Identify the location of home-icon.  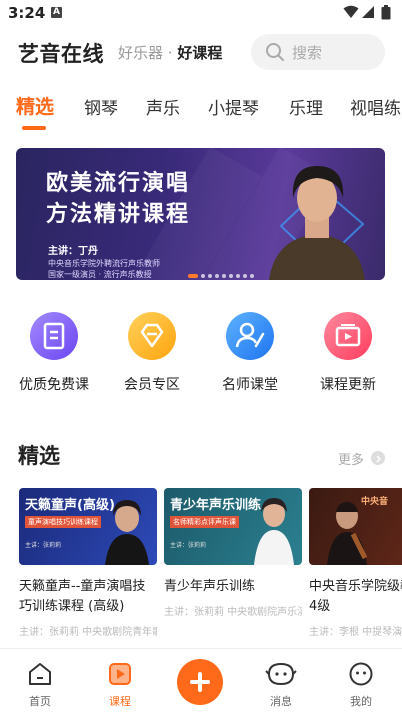
(40, 674).